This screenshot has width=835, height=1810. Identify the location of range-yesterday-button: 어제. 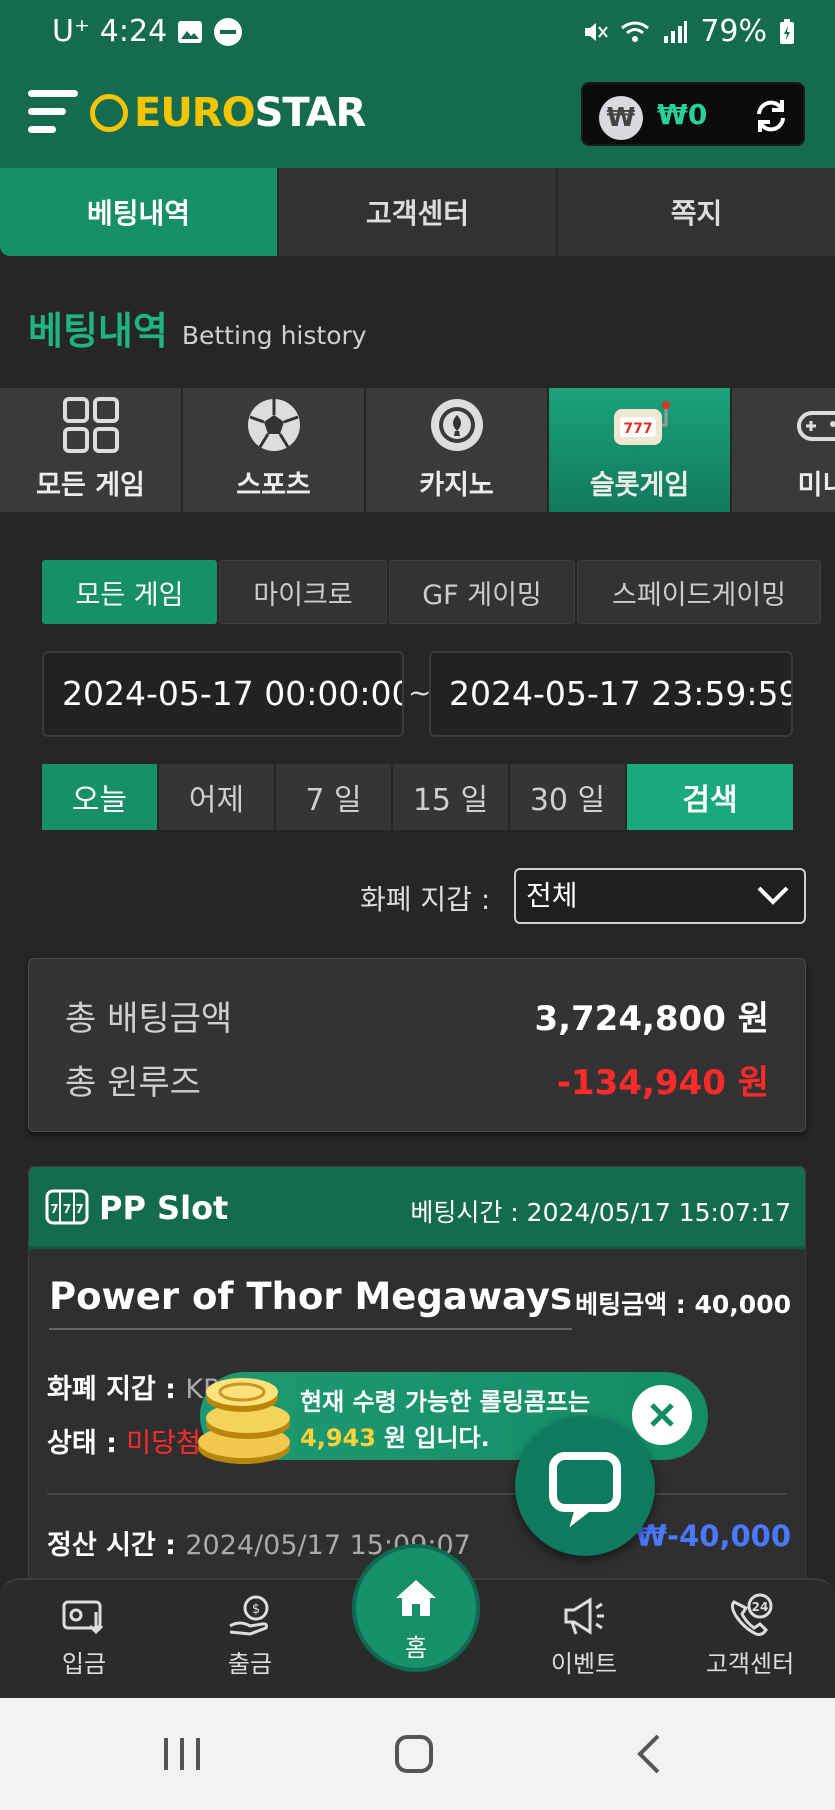
(216, 797).